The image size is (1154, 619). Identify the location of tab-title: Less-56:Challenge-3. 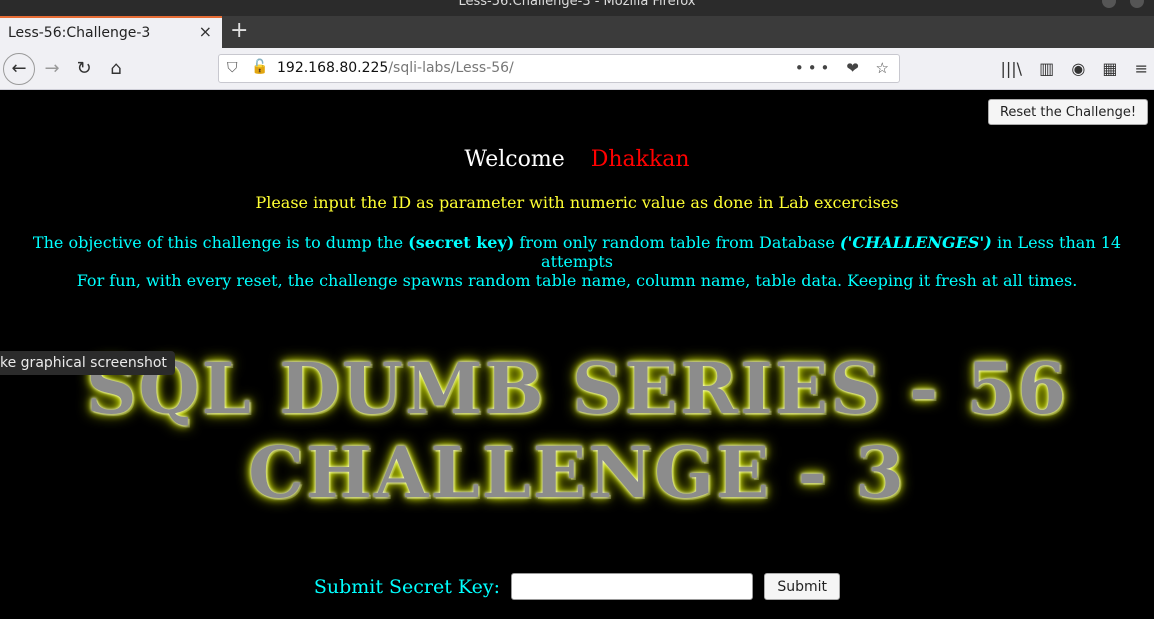
(79, 33).